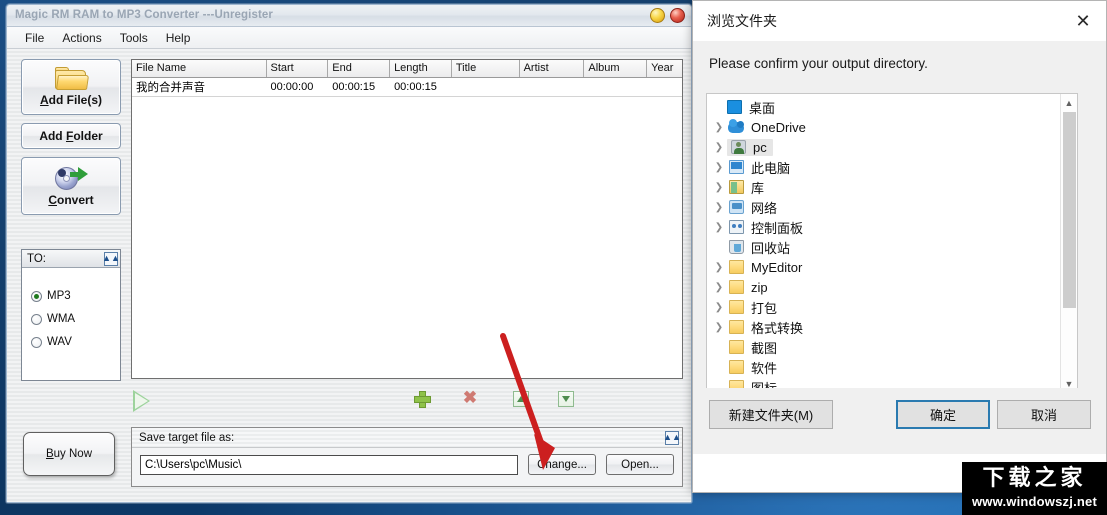 The image size is (1107, 515). I want to click on scrollbar-thumb, so click(1069, 210).